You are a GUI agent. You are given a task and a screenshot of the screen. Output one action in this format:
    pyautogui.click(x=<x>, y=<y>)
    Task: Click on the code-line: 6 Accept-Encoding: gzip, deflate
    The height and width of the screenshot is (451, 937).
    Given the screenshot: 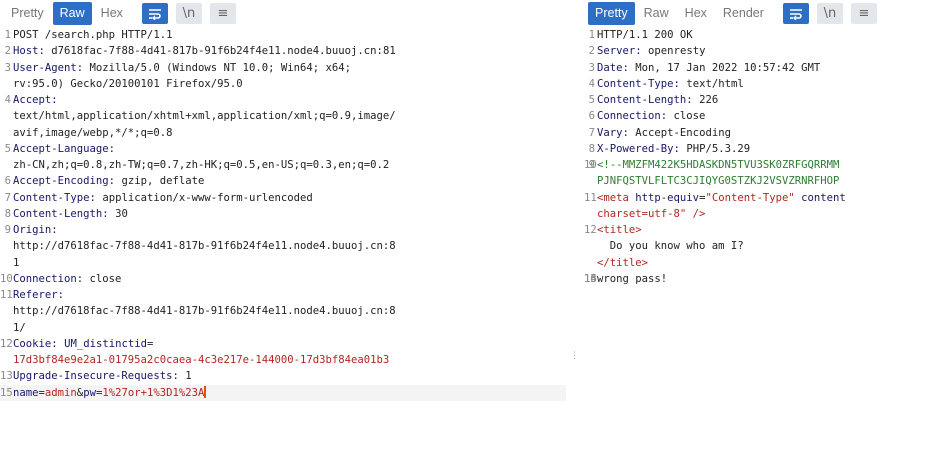 What is the action you would take?
    pyautogui.click(x=283, y=181)
    